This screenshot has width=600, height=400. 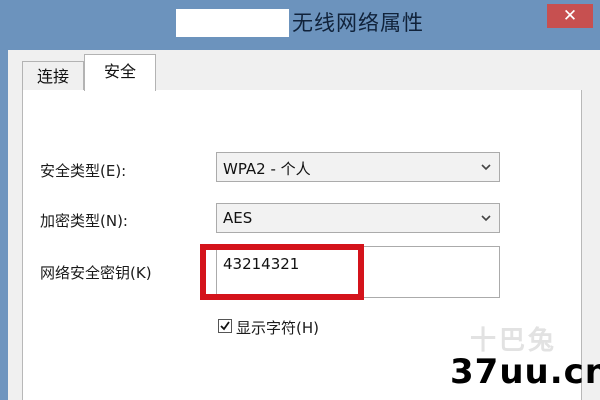 I want to click on show-characters-checkbox, so click(x=225, y=326).